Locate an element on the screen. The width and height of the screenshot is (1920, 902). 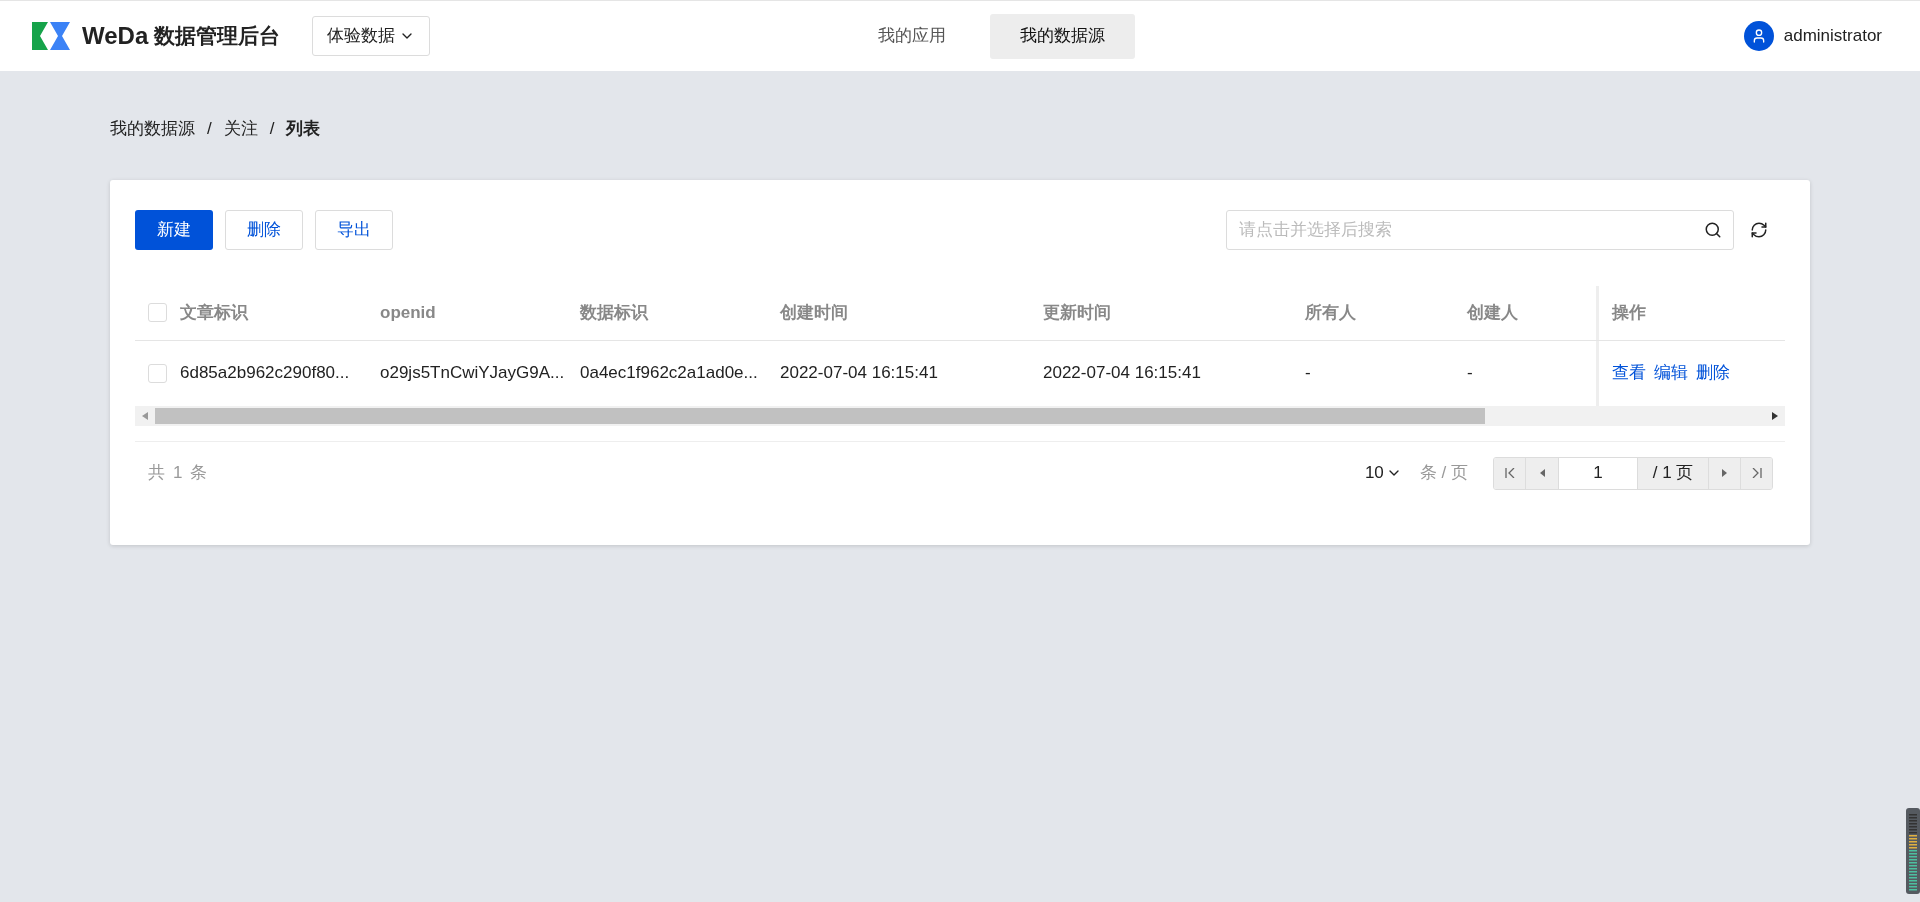
toolbar-button: 删除 is located at coordinates (264, 229).